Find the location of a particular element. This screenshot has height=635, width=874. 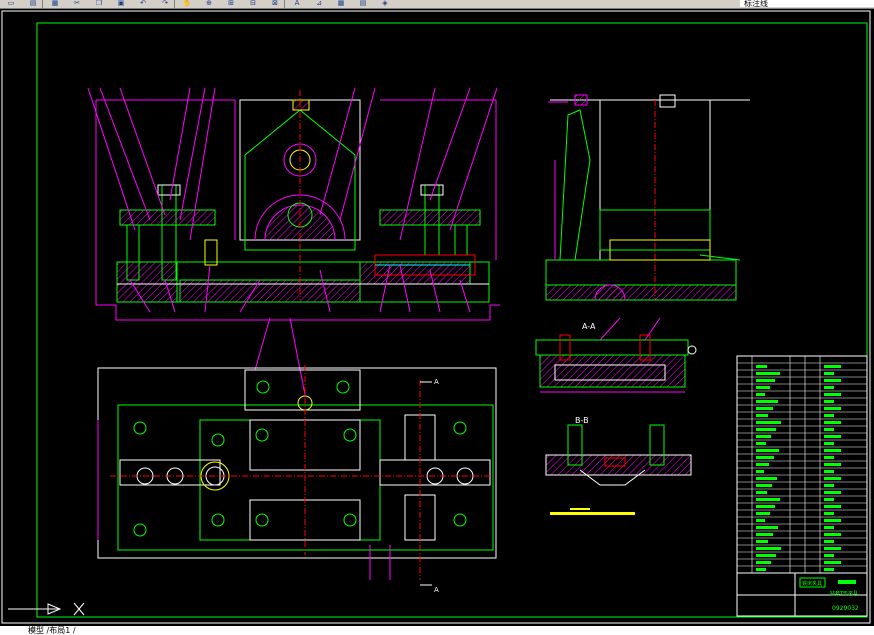

cut-label-a-top: A is located at coordinates (436, 382).